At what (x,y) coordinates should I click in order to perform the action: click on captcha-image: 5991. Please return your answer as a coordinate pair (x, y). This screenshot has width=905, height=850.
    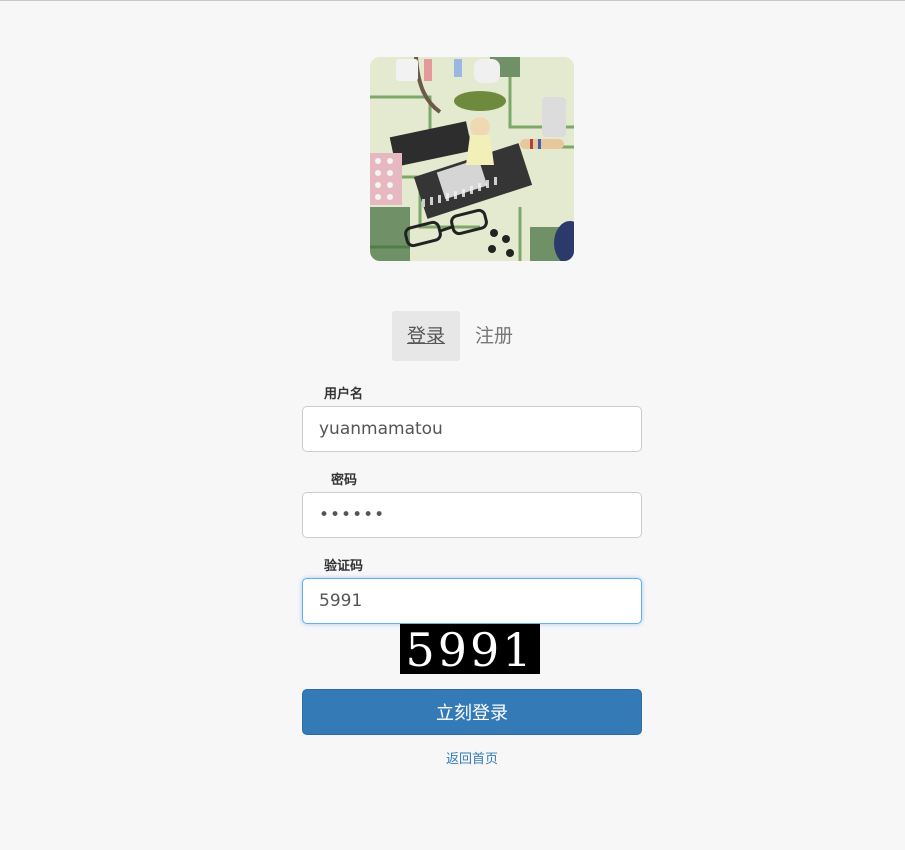
    Looking at the image, I should click on (470, 649).